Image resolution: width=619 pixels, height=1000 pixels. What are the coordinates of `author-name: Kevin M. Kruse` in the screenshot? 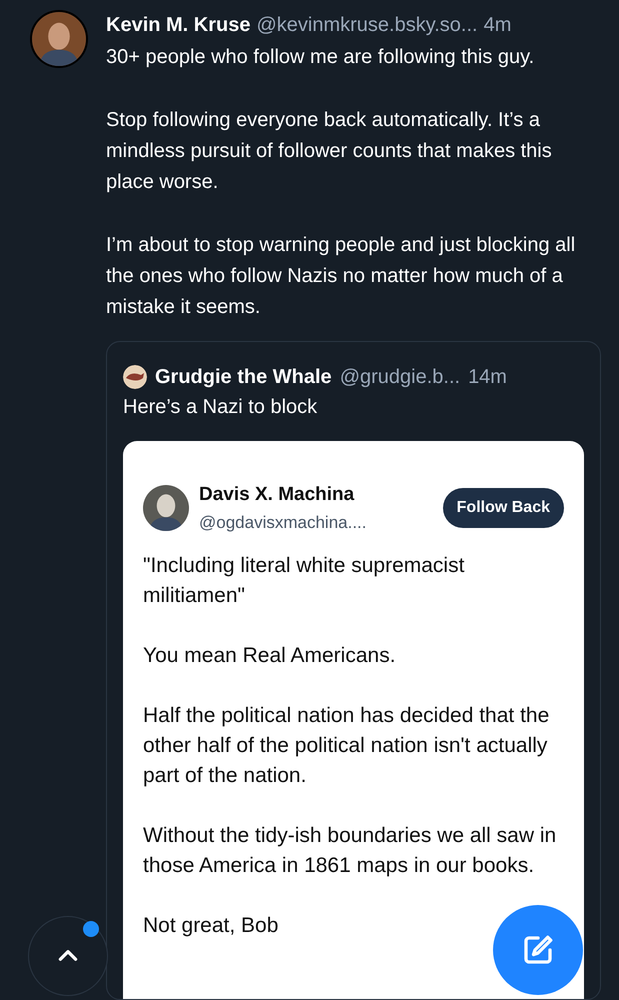 It's located at (178, 25).